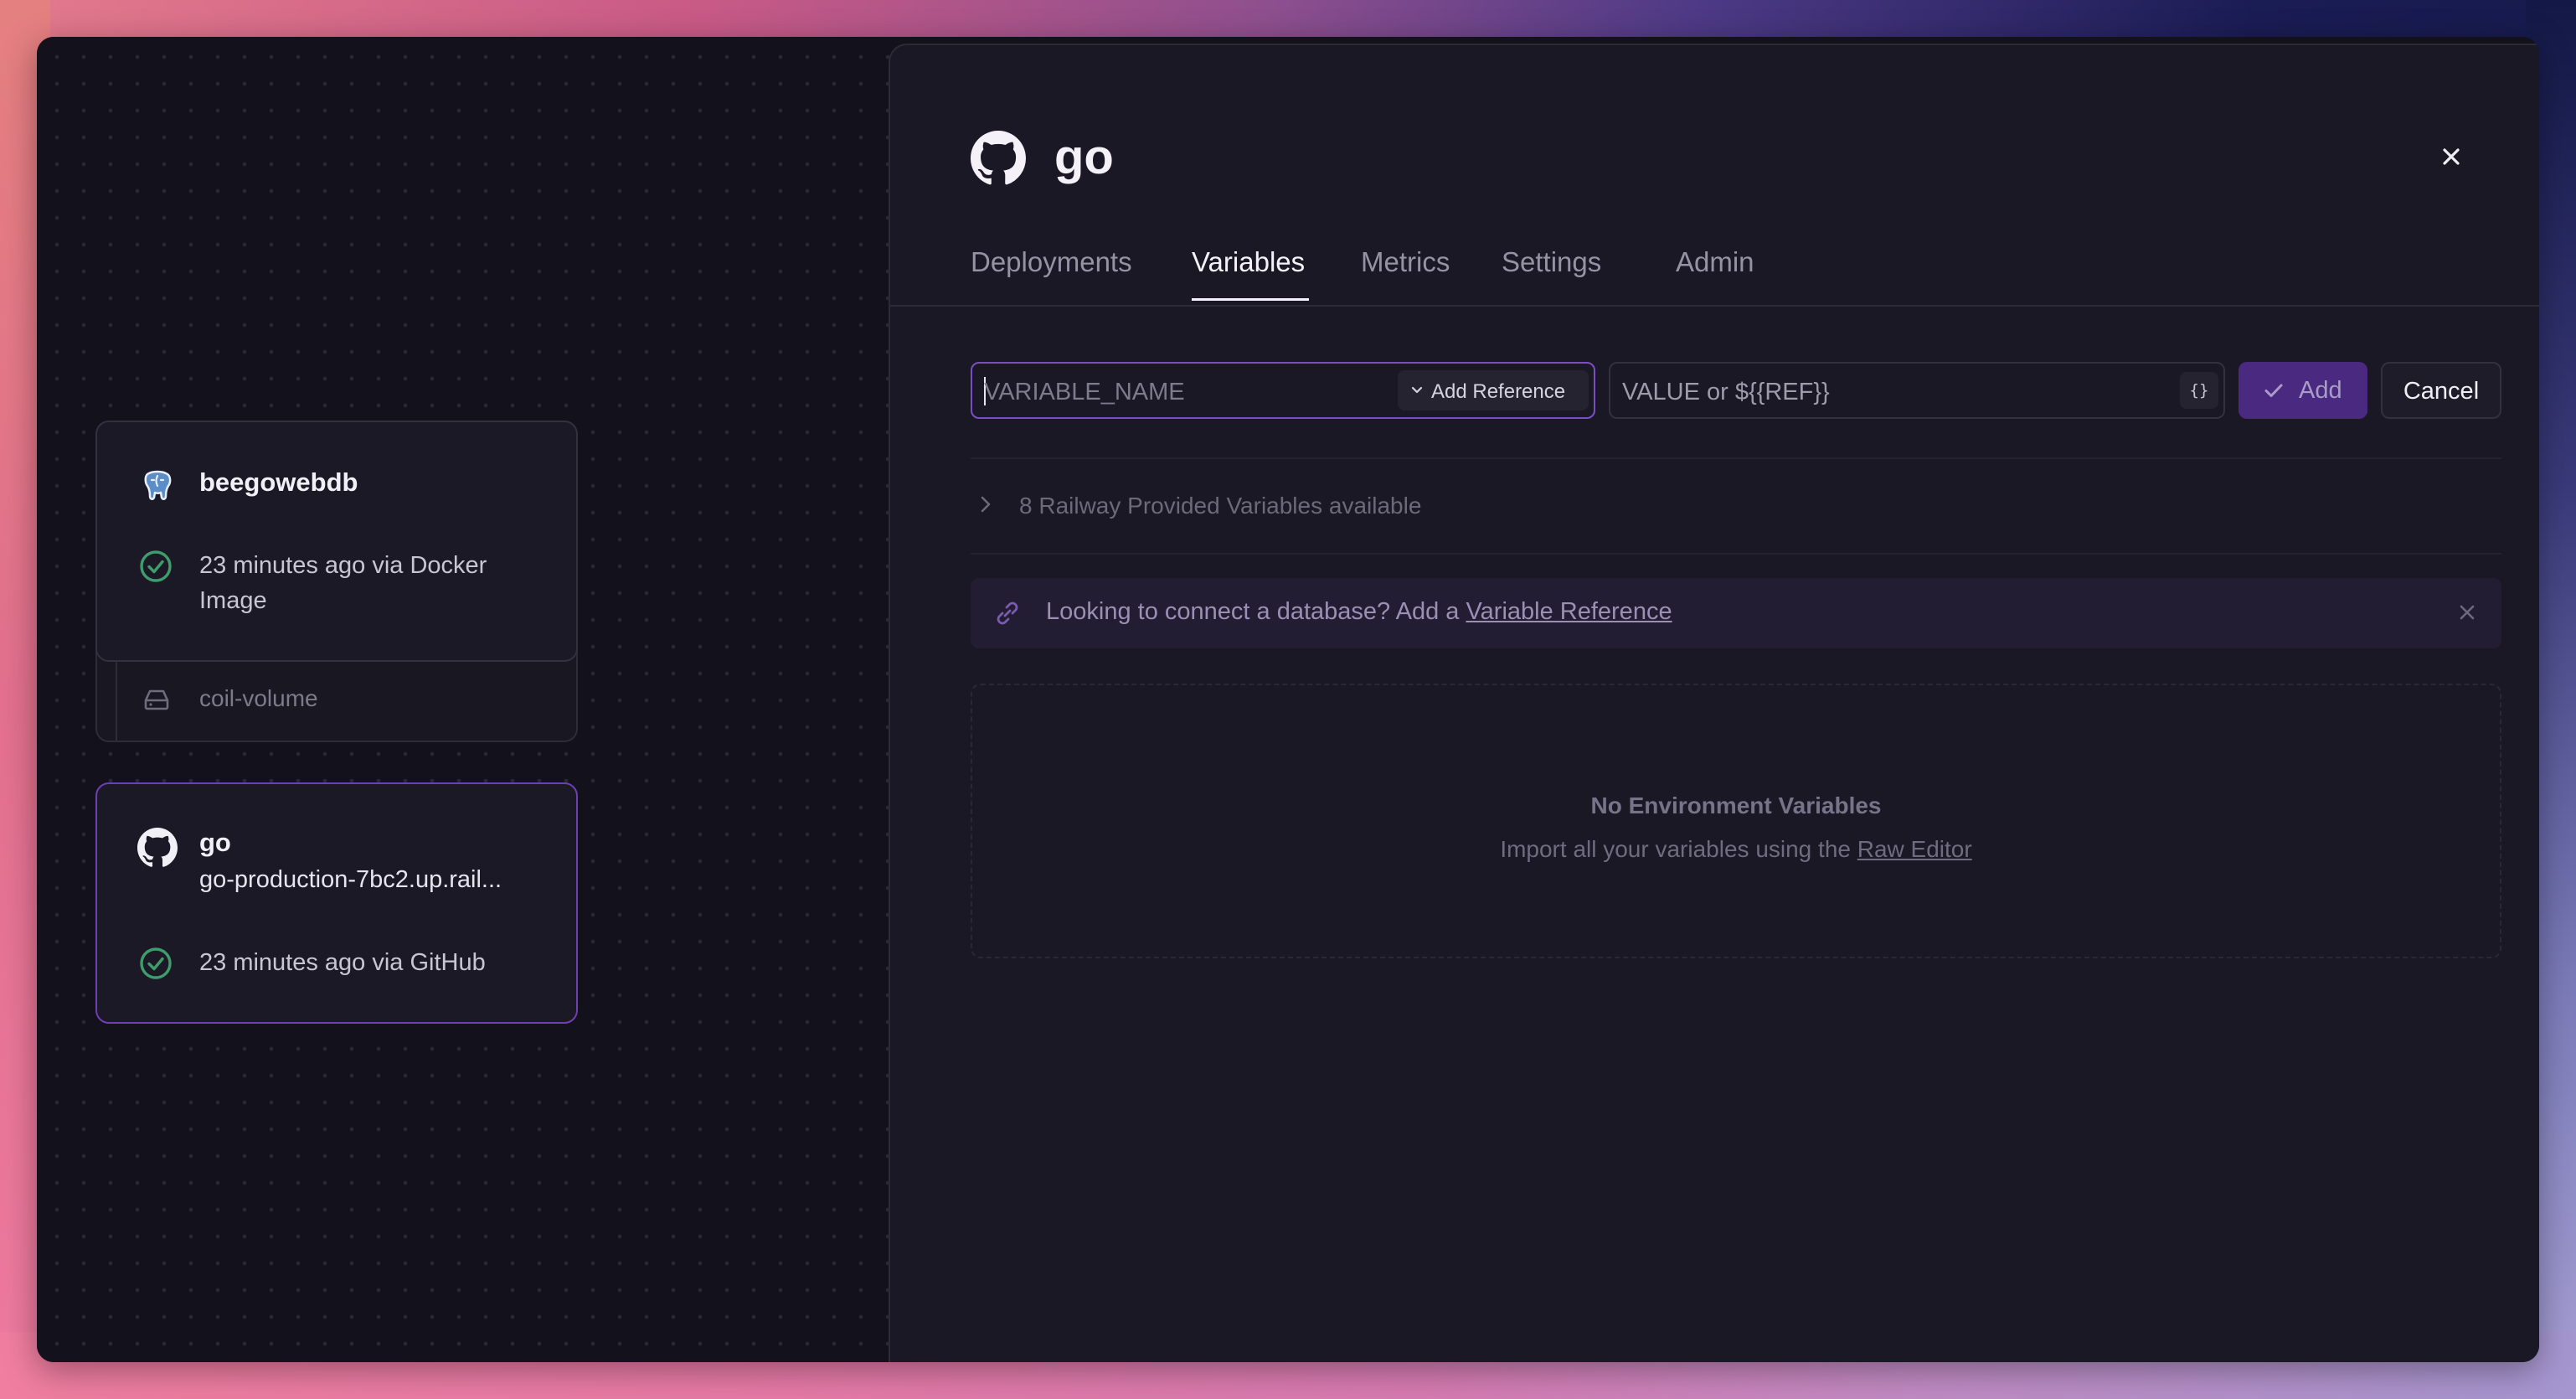 The image size is (2576, 1399). Describe the element at coordinates (1726, 392) in the screenshot. I see `variable-value-placeholder: VALUE or ${{REF}}` at that location.